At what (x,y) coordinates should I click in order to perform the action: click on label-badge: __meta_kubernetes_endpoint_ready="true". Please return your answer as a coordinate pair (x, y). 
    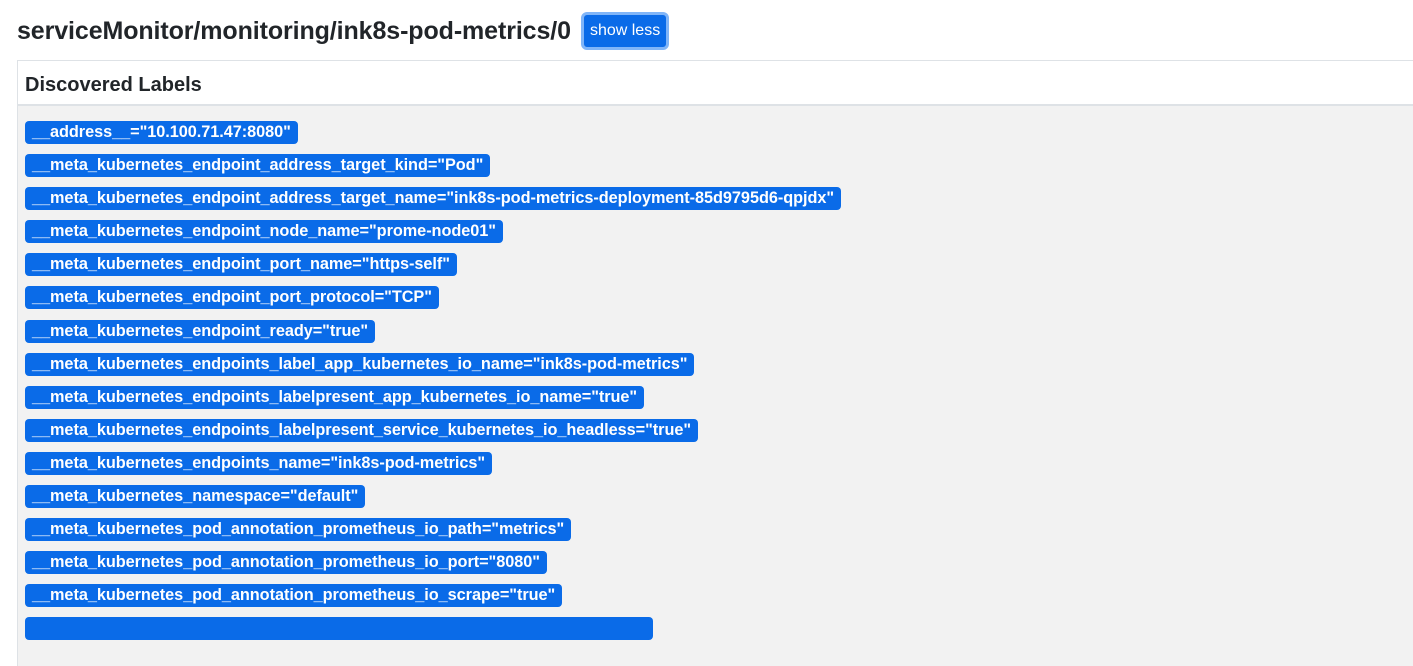
    Looking at the image, I should click on (200, 331).